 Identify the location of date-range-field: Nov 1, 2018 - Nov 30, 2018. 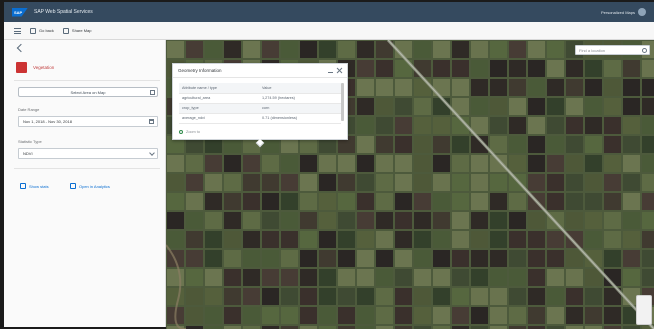
(88, 121).